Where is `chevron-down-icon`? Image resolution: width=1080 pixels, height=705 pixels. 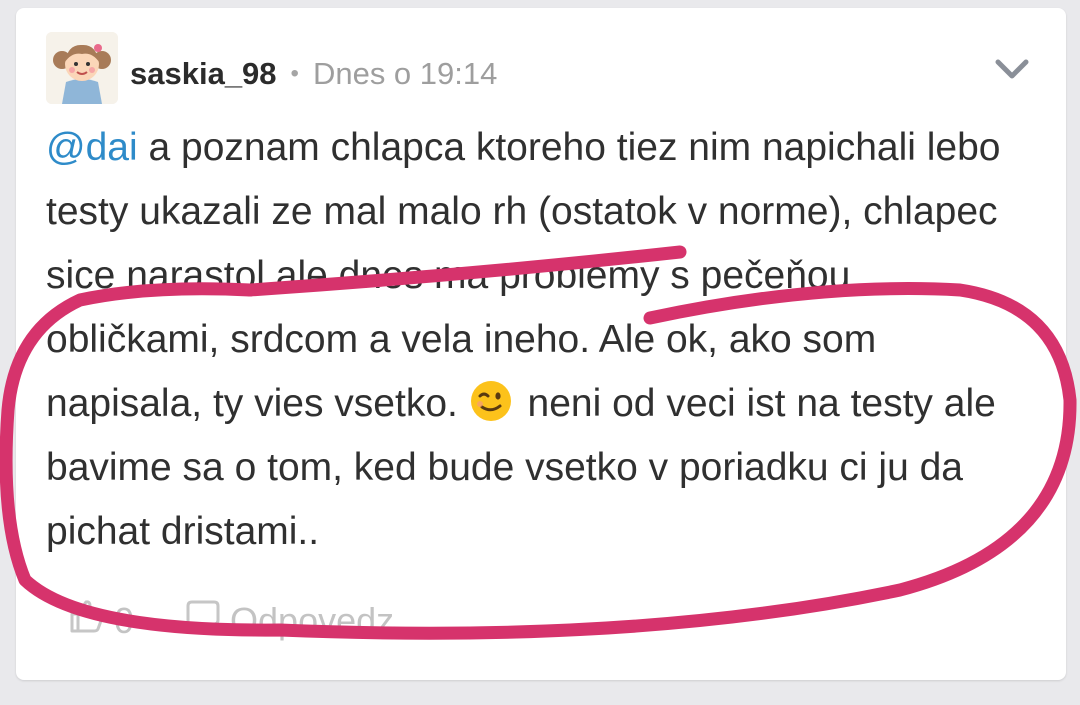 chevron-down-icon is located at coordinates (1012, 69).